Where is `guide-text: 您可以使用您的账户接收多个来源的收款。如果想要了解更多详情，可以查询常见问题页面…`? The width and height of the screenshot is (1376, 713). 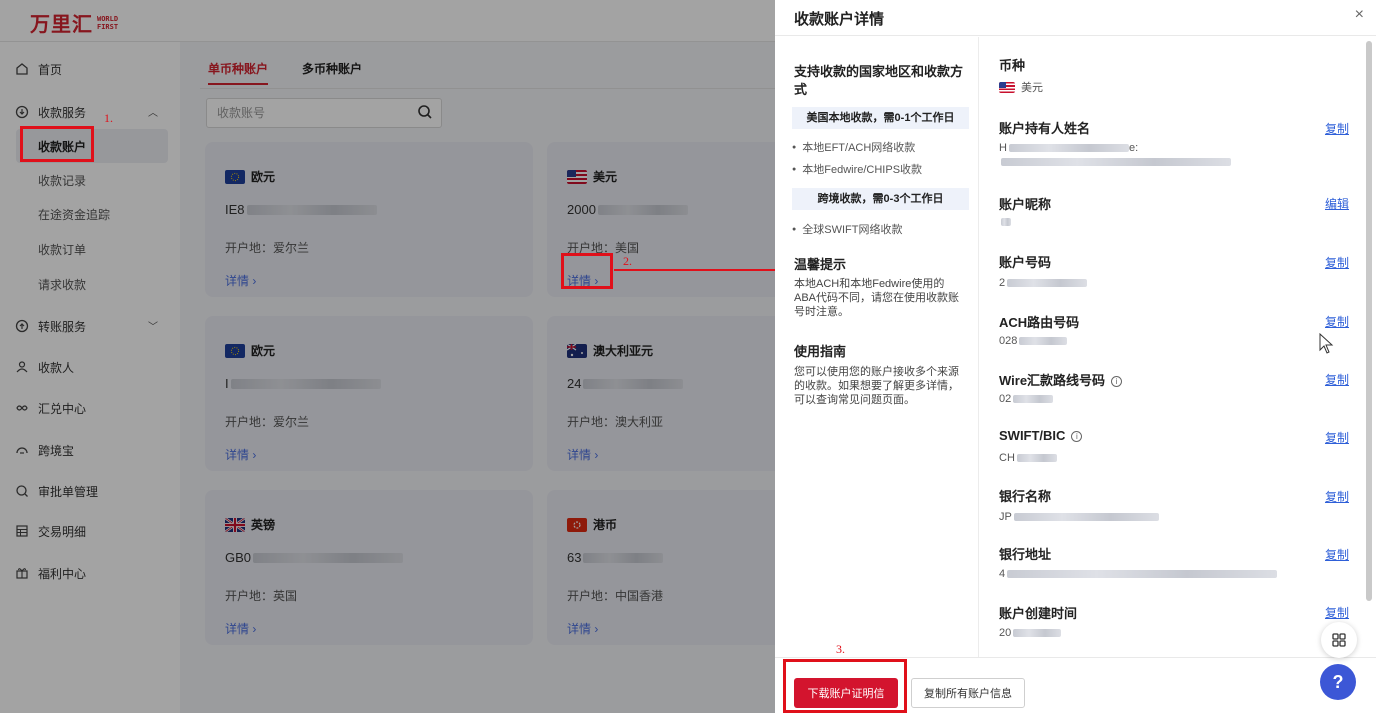
guide-text: 您可以使用您的账户接收多个来源的收款。如果想要了解更多详情，可以查询常见问题页面… is located at coordinates (876, 386).